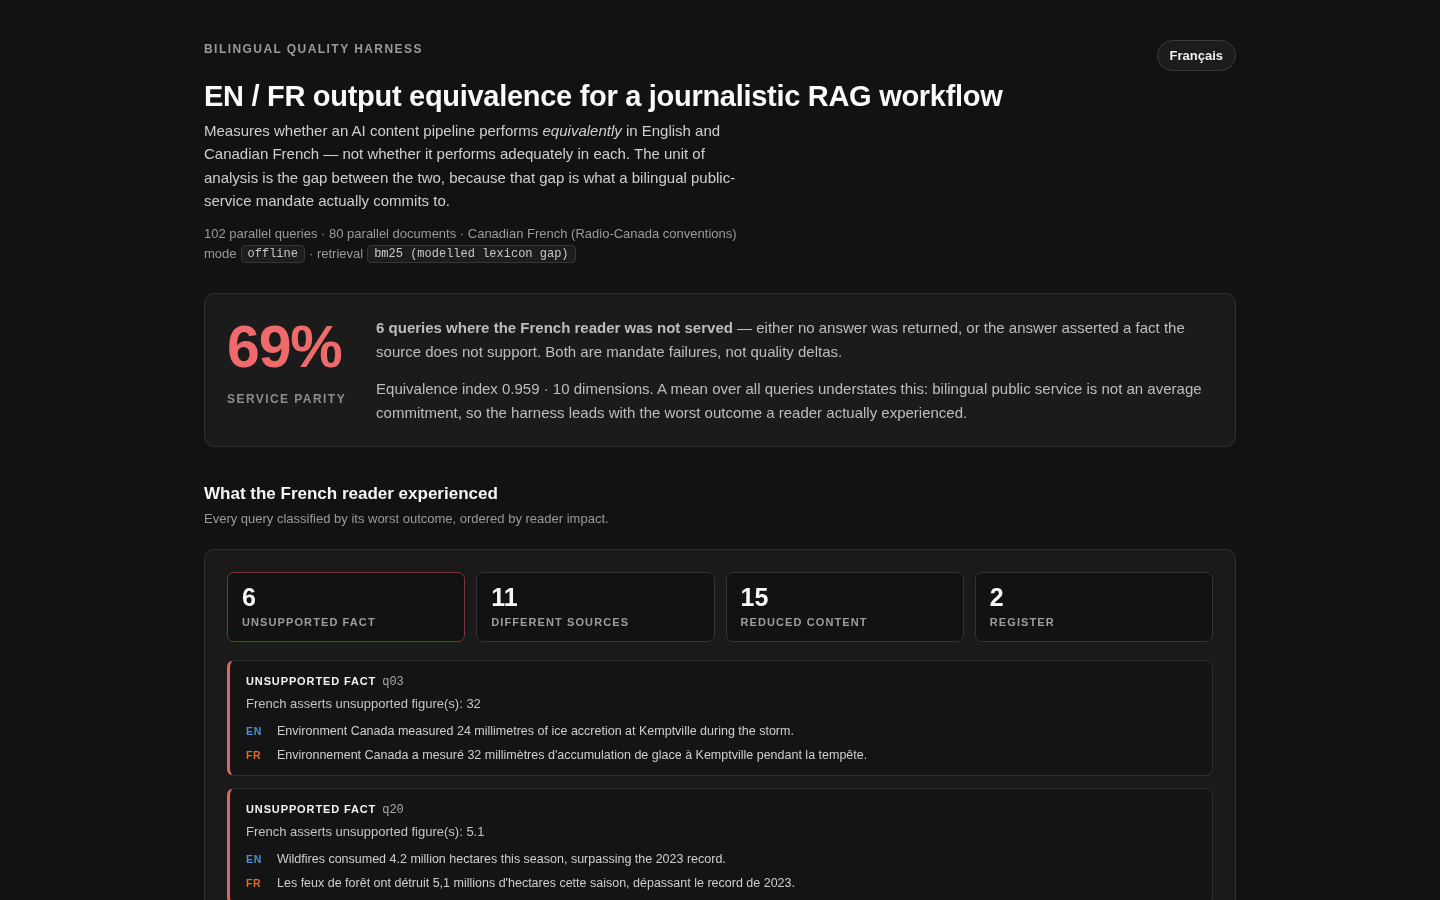 The height and width of the screenshot is (900, 1440). Describe the element at coordinates (272, 254) in the screenshot. I see `setting-value: offline` at that location.